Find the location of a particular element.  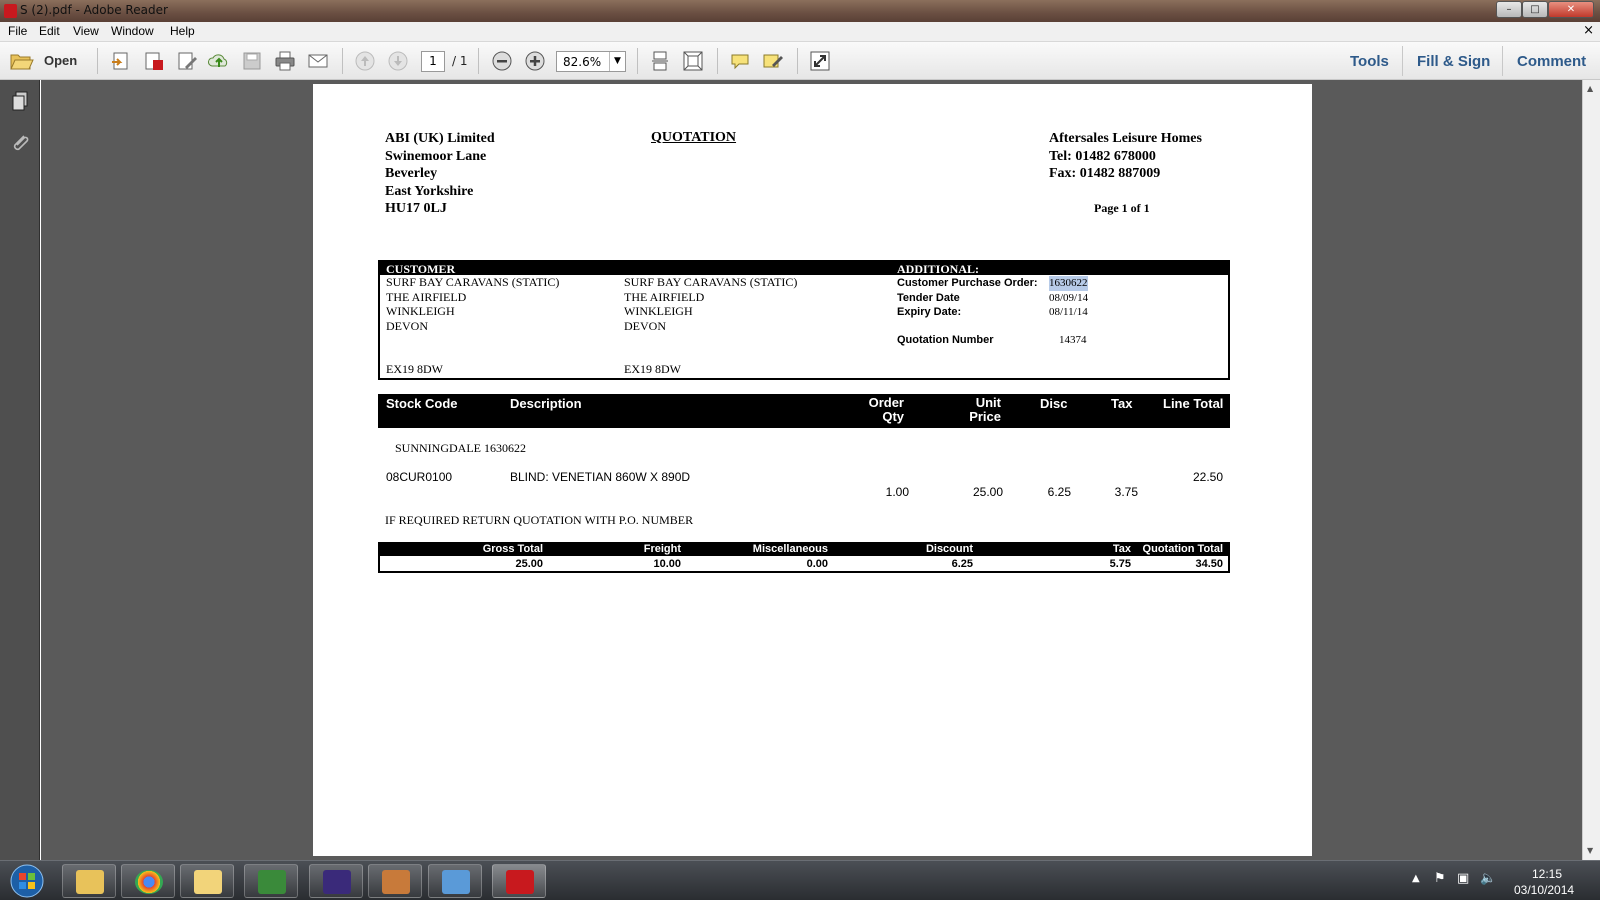

taskbar-sage is located at coordinates (271, 881).